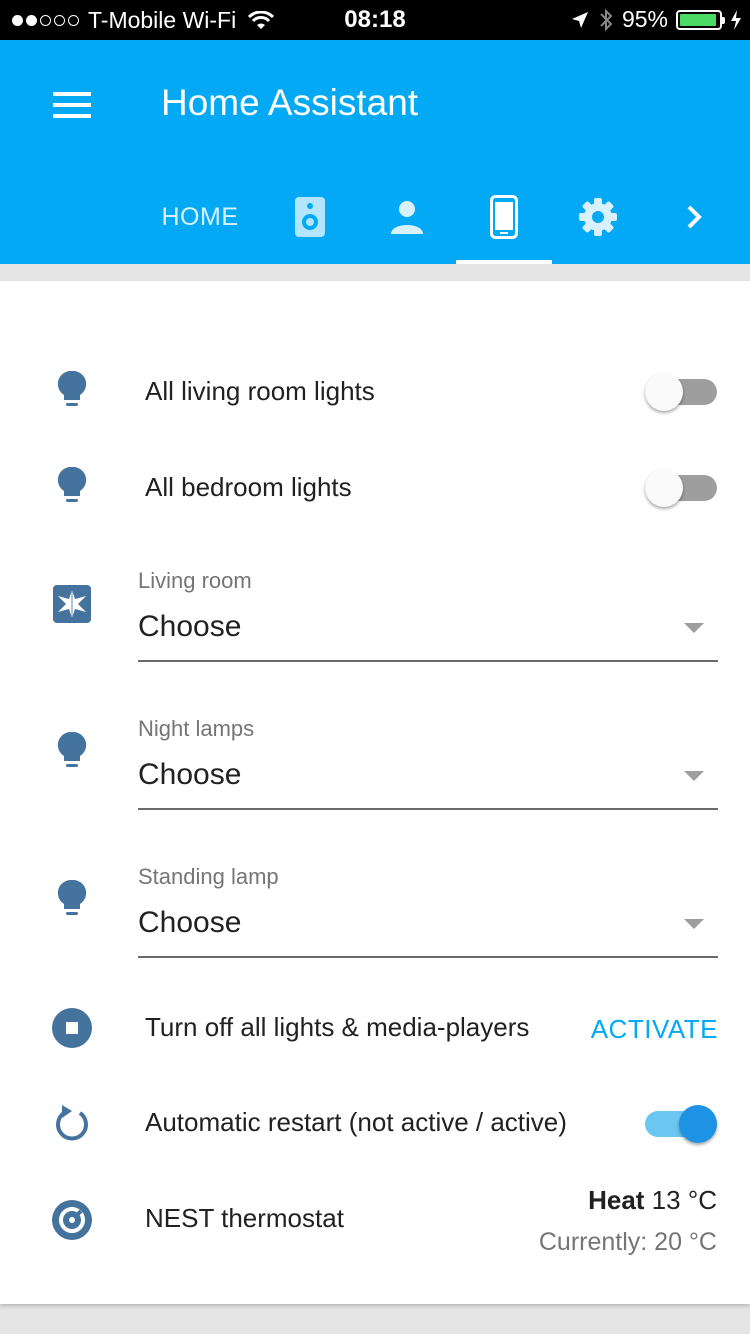  I want to click on row-label: All living room lights, so click(260, 391).